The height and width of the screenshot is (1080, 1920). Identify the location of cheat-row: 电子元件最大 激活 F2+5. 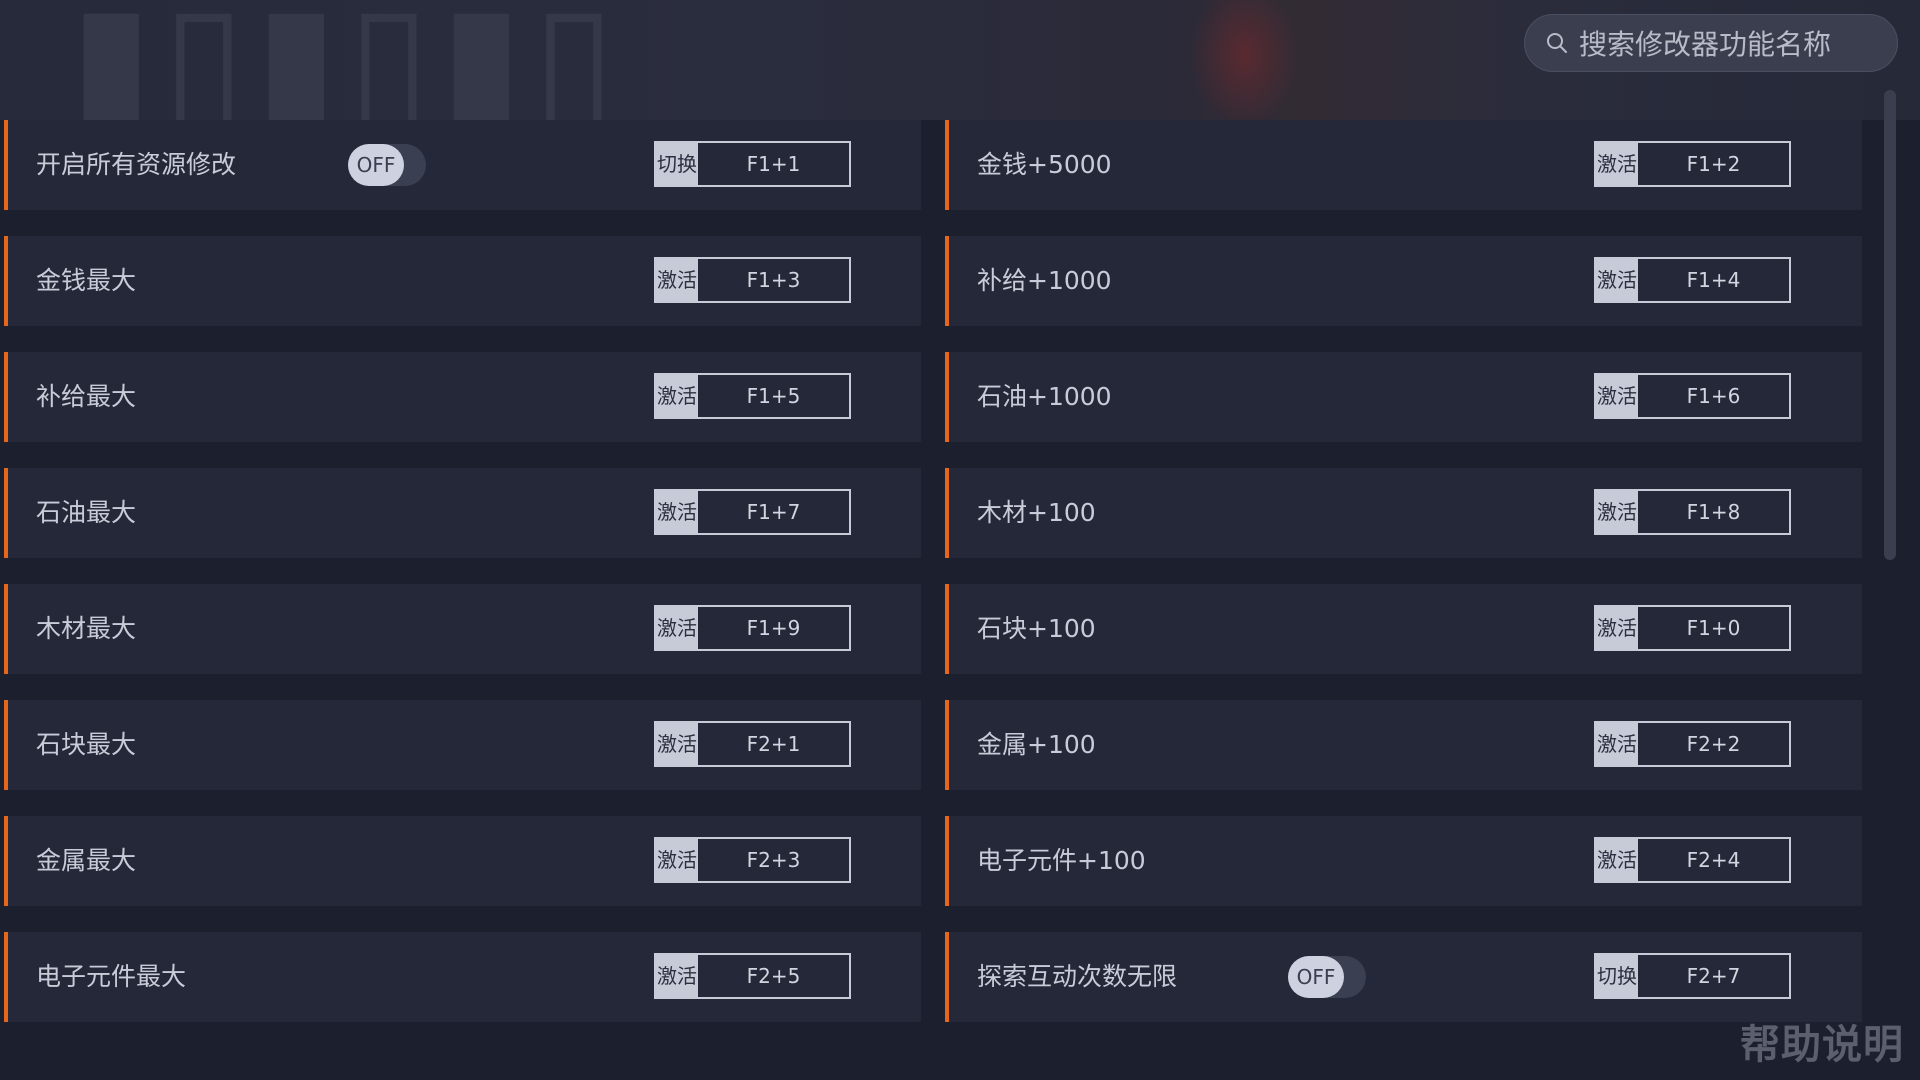
(462, 977).